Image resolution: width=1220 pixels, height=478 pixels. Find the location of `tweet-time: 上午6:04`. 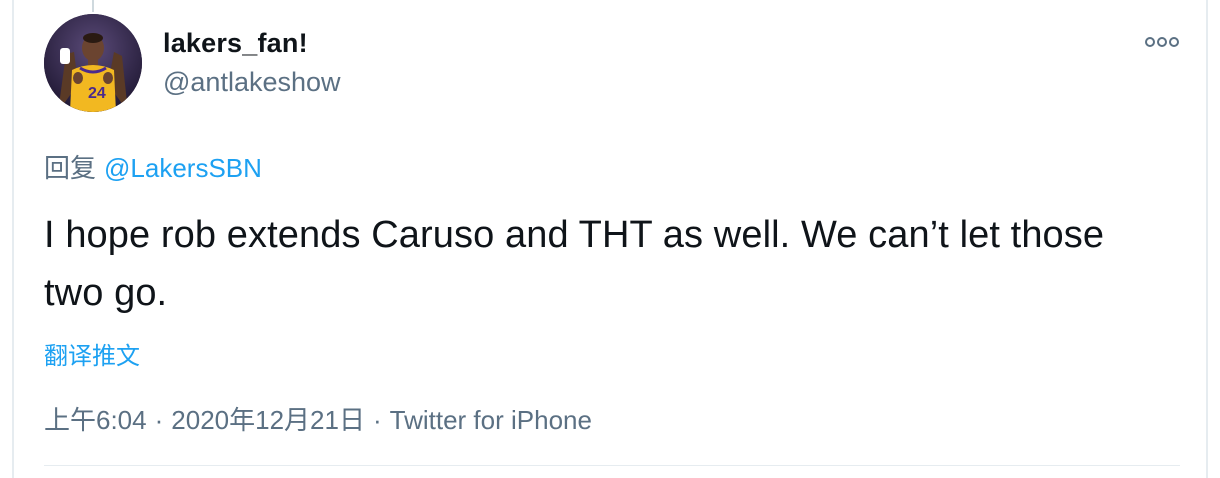

tweet-time: 上午6:04 is located at coordinates (95, 420).